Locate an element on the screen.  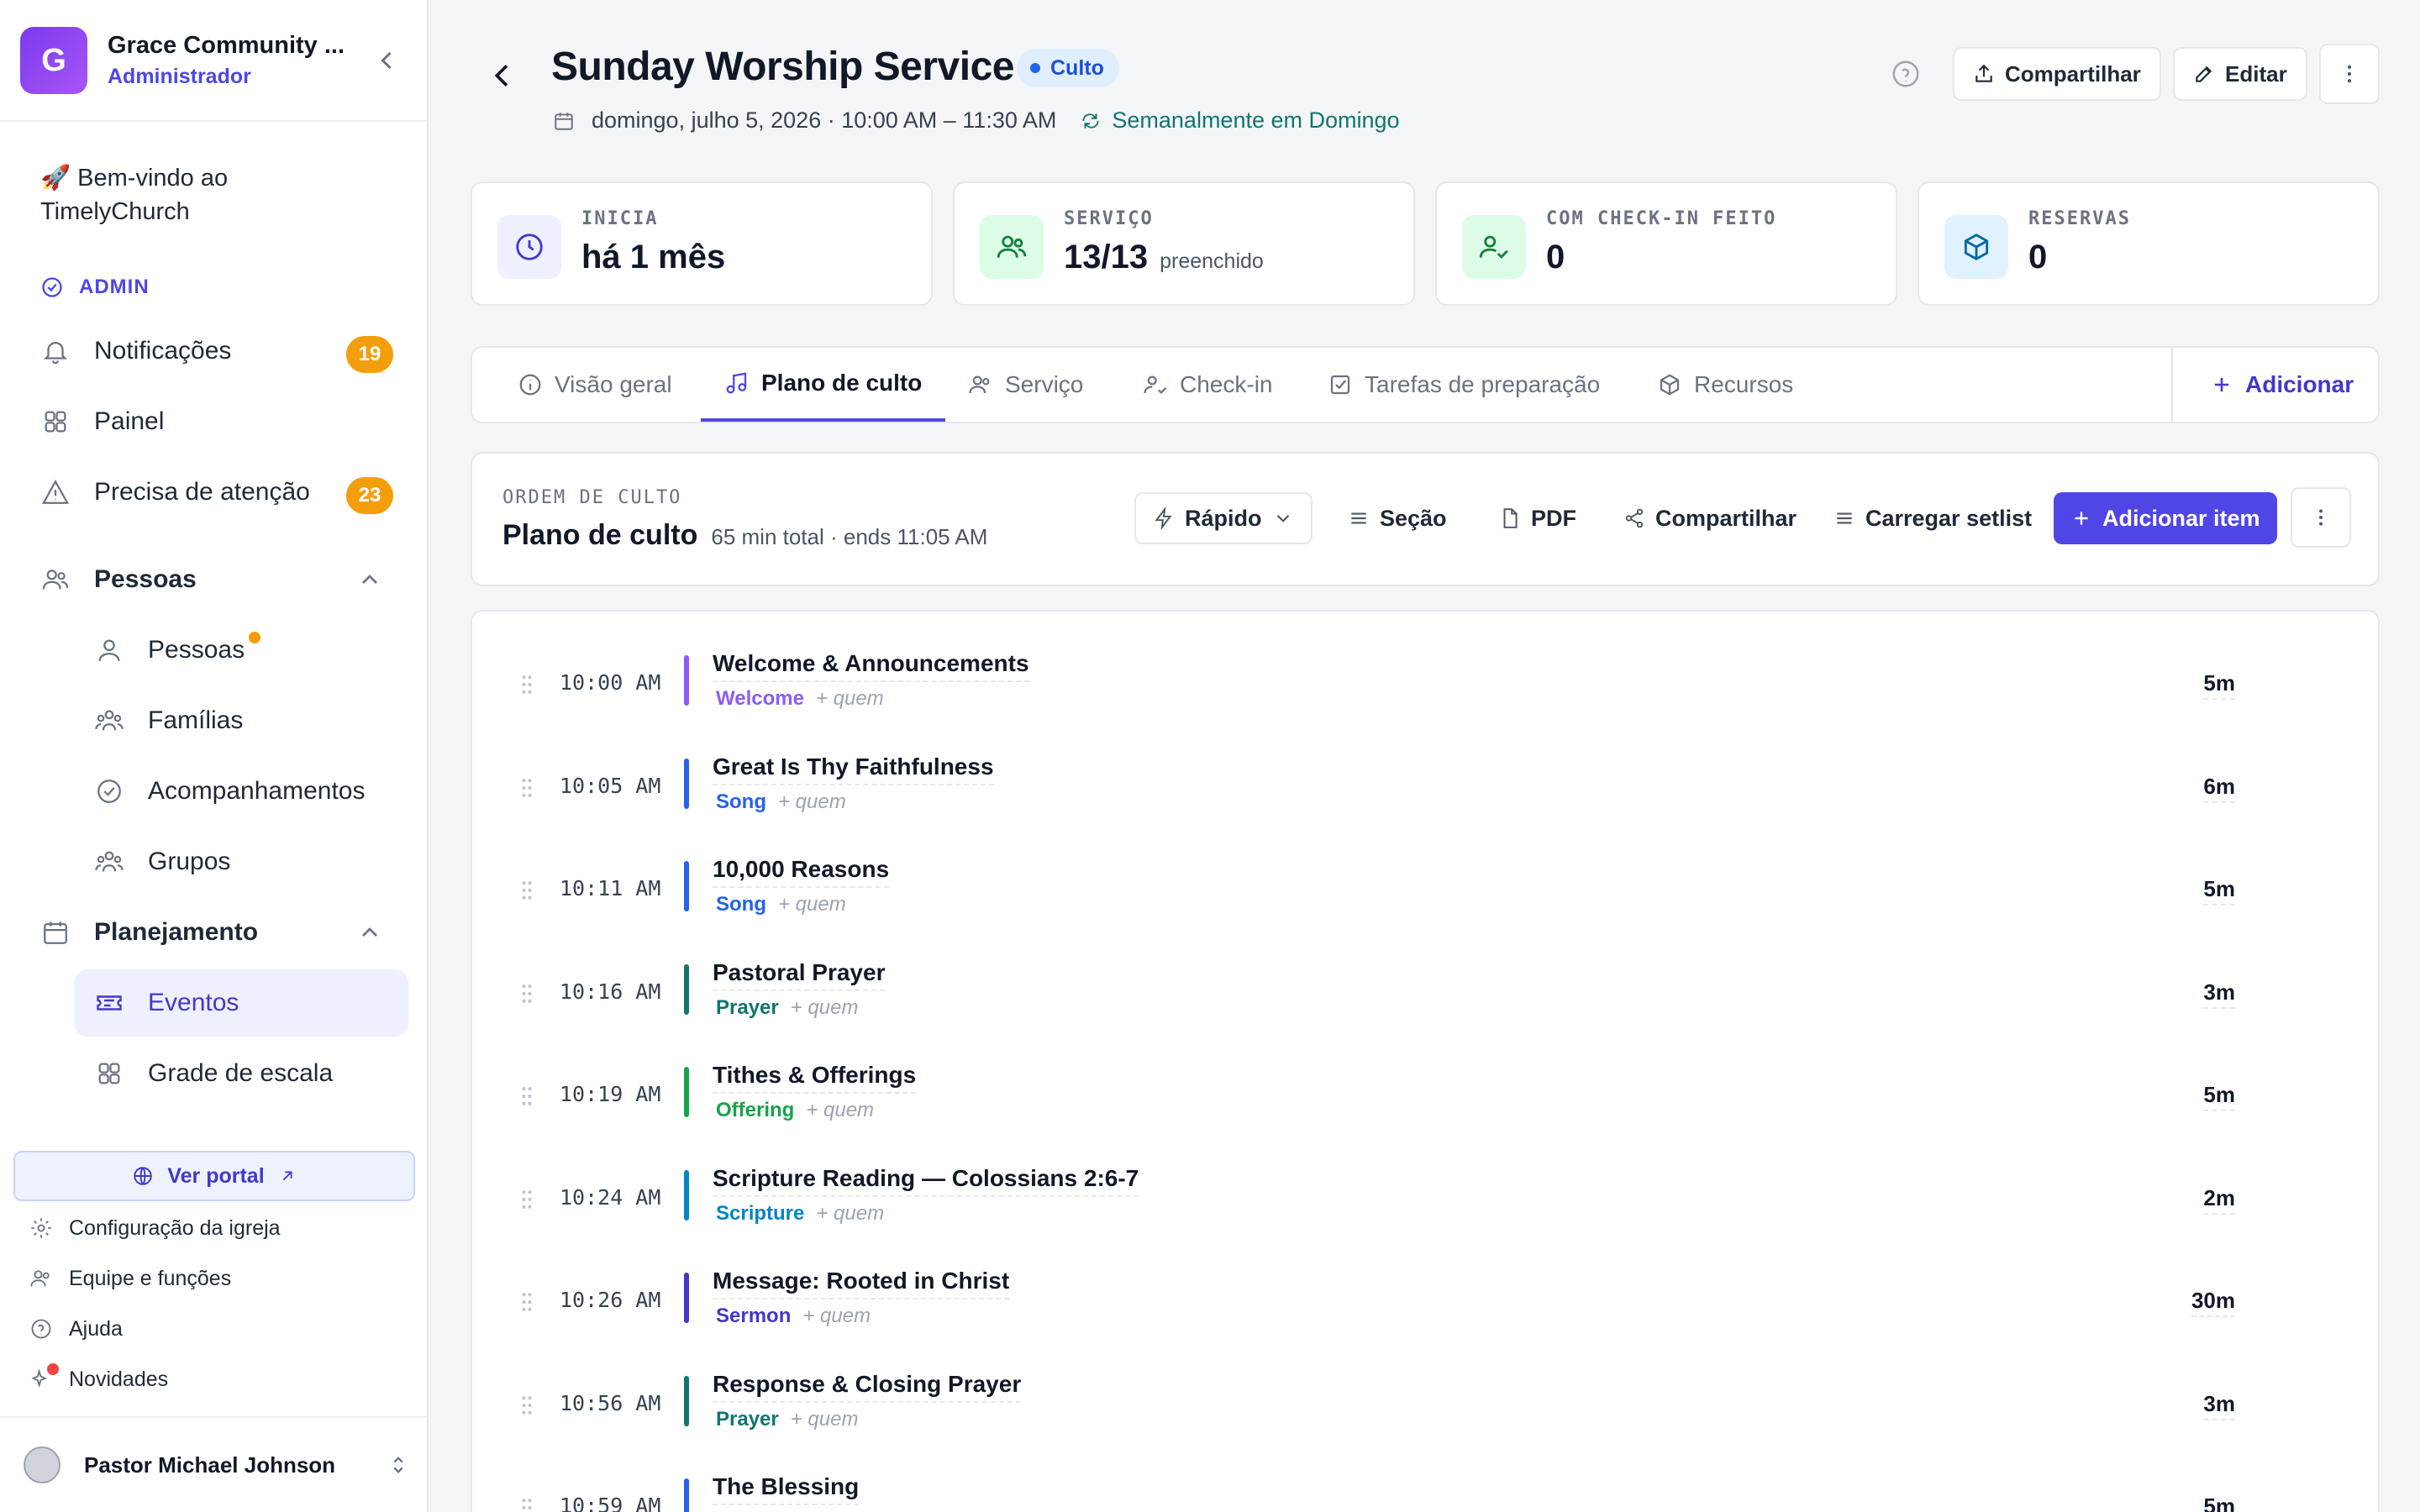
welcome-link: 🚀 Bem-vindo ao TimelyChurch is located at coordinates (208, 194).